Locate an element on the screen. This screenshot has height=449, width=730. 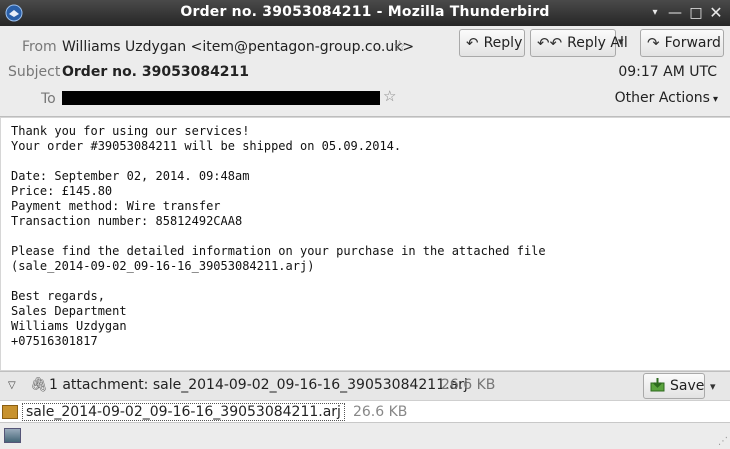
add-recipient-star-icon: ☆ is located at coordinates (389, 96).